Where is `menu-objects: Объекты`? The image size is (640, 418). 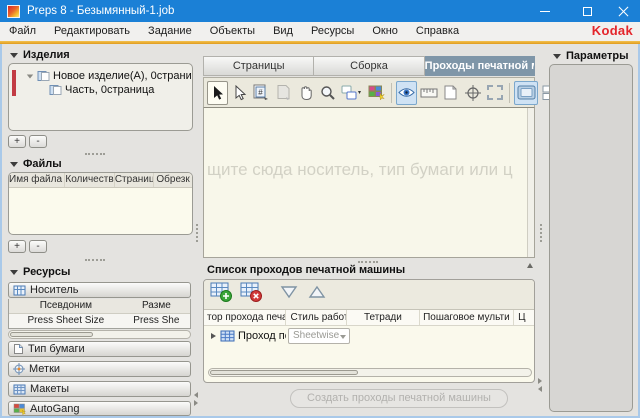 menu-objects: Объекты is located at coordinates (232, 31).